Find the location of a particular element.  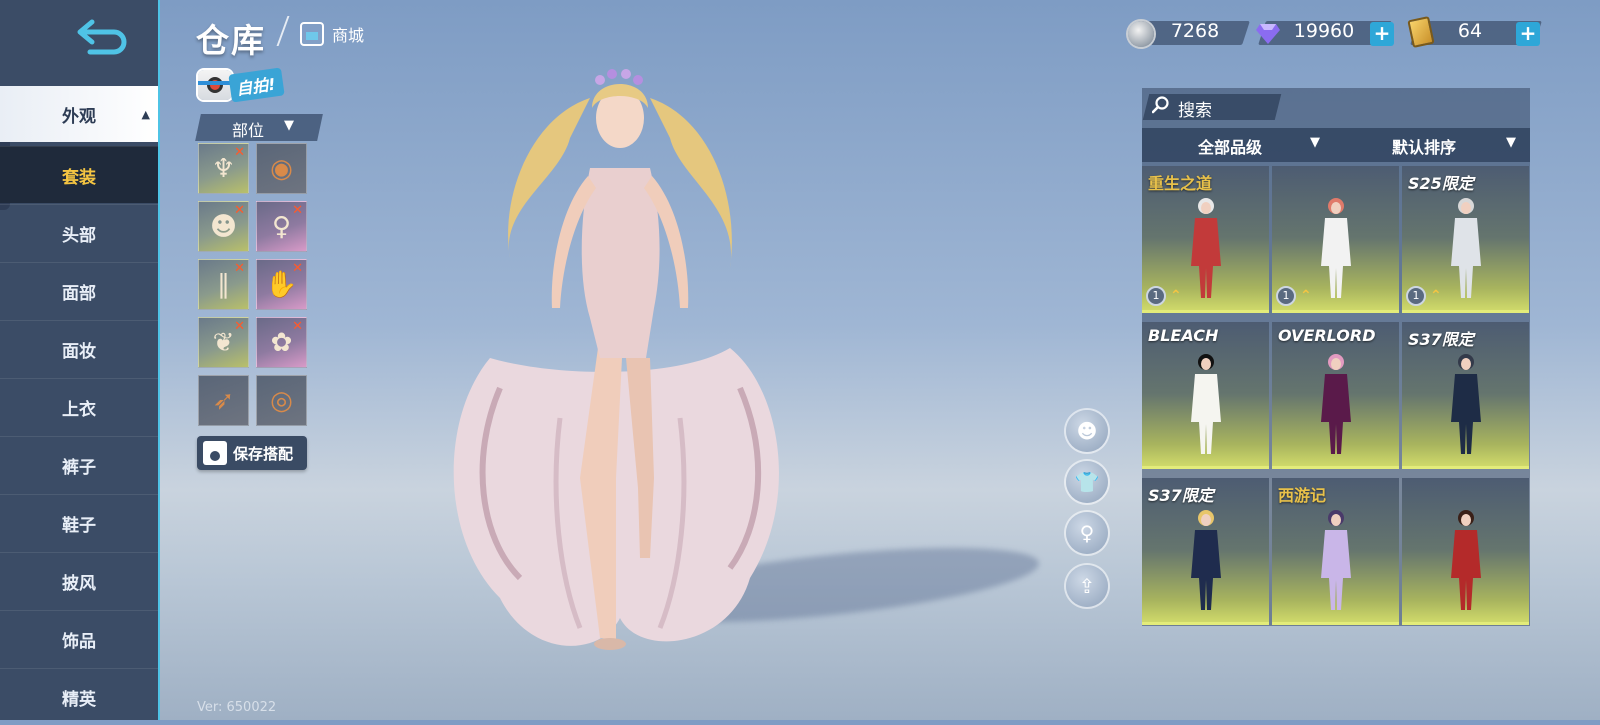

gender-switch-button: ♀ is located at coordinates (1087, 533).